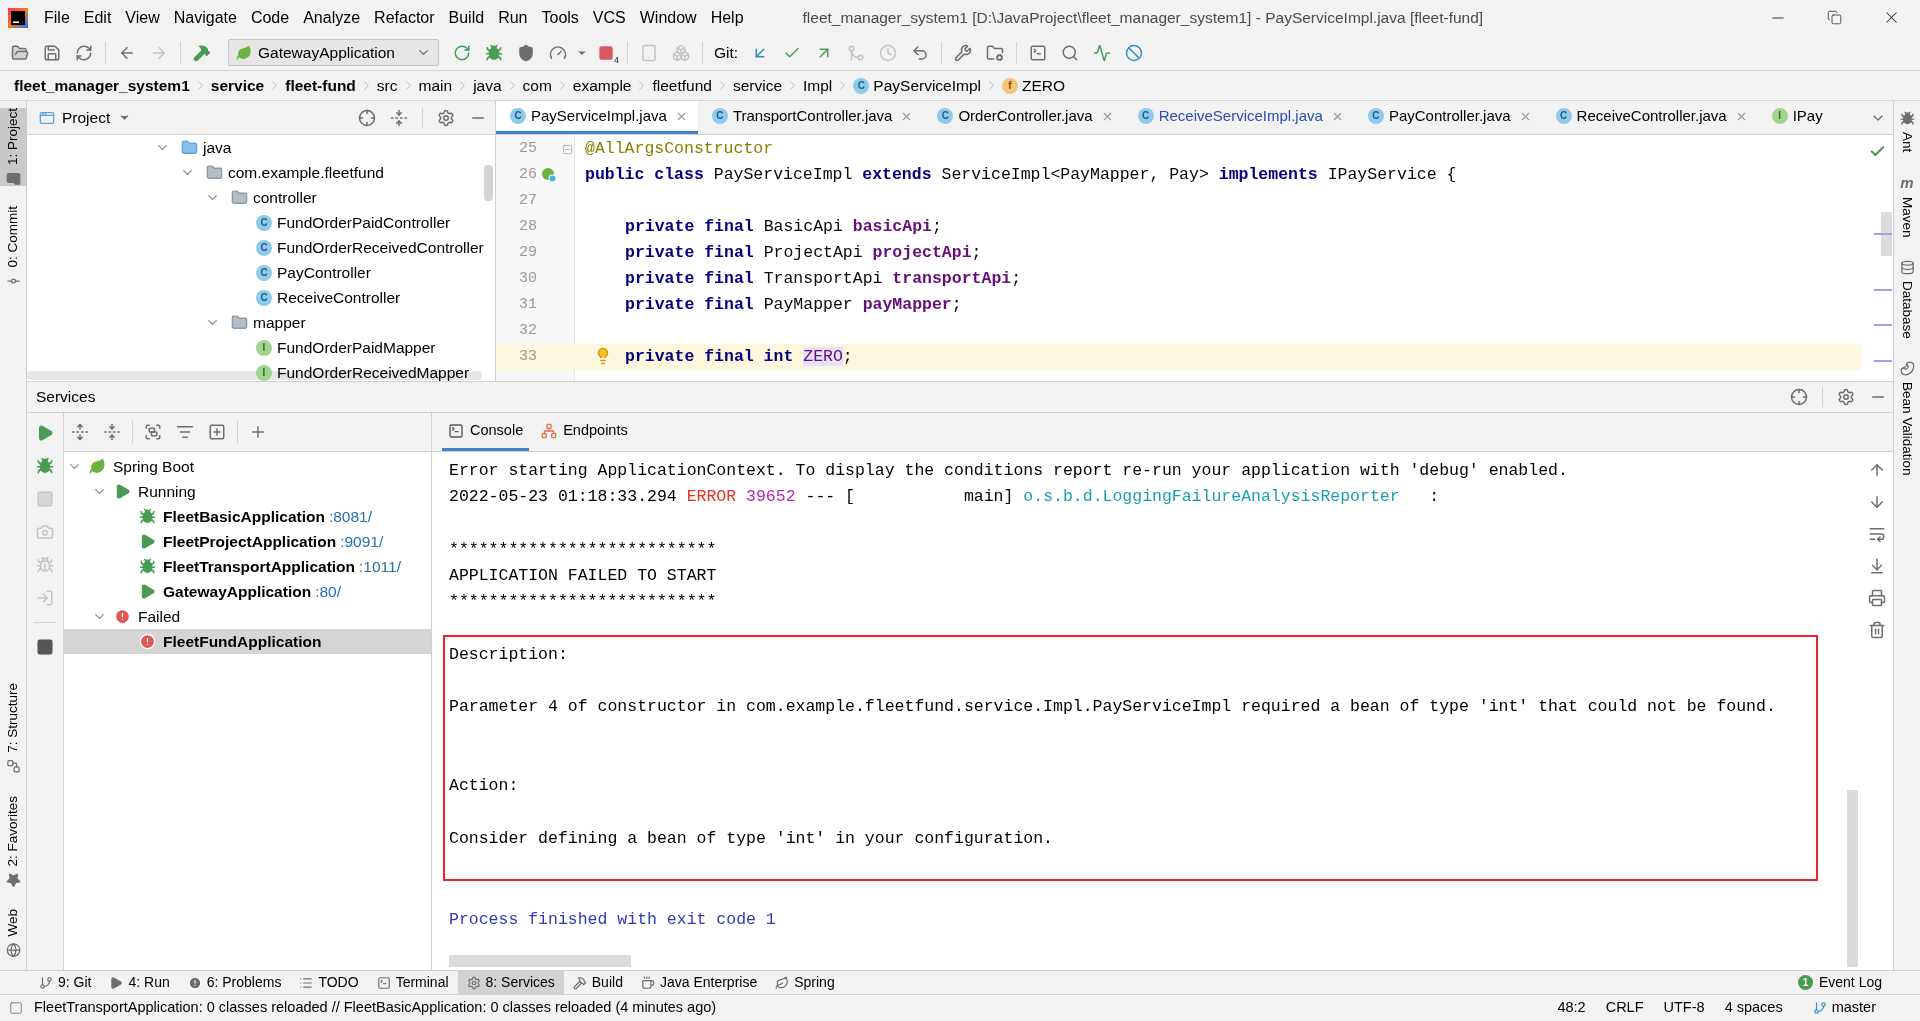 This screenshot has width=1920, height=1021. What do you see at coordinates (1906, 299) in the screenshot?
I see `tool-window-tab: Database` at bounding box center [1906, 299].